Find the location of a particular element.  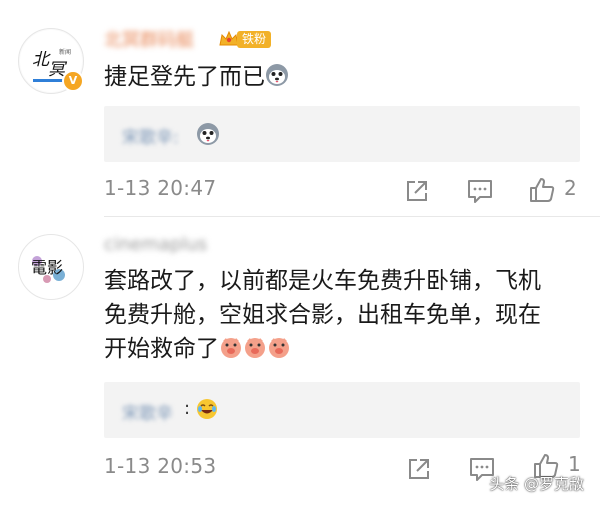

svg-text: 電影 is located at coordinates (47, 267).